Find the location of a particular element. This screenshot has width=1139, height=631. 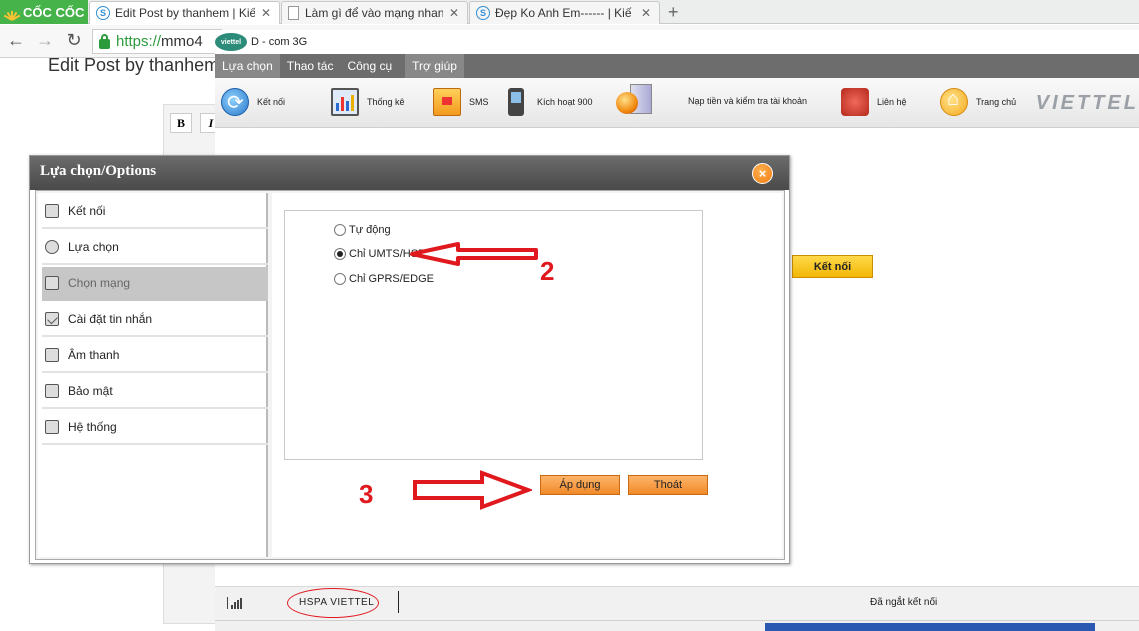

toolbar-label: Liên hệ is located at coordinates (892, 102).